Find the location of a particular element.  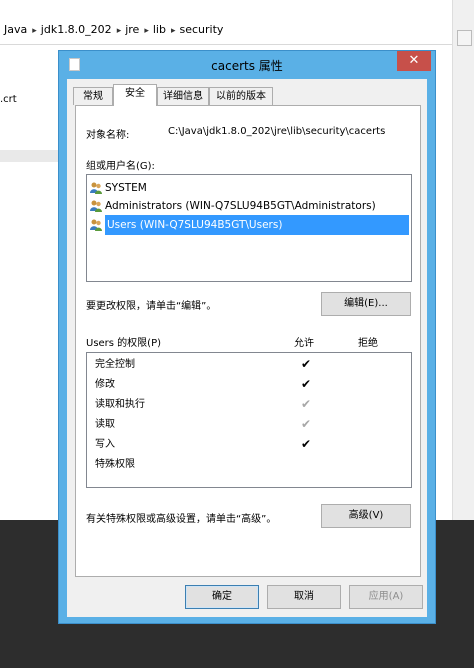

permission-row: 修改 is located at coordinates (105, 385).